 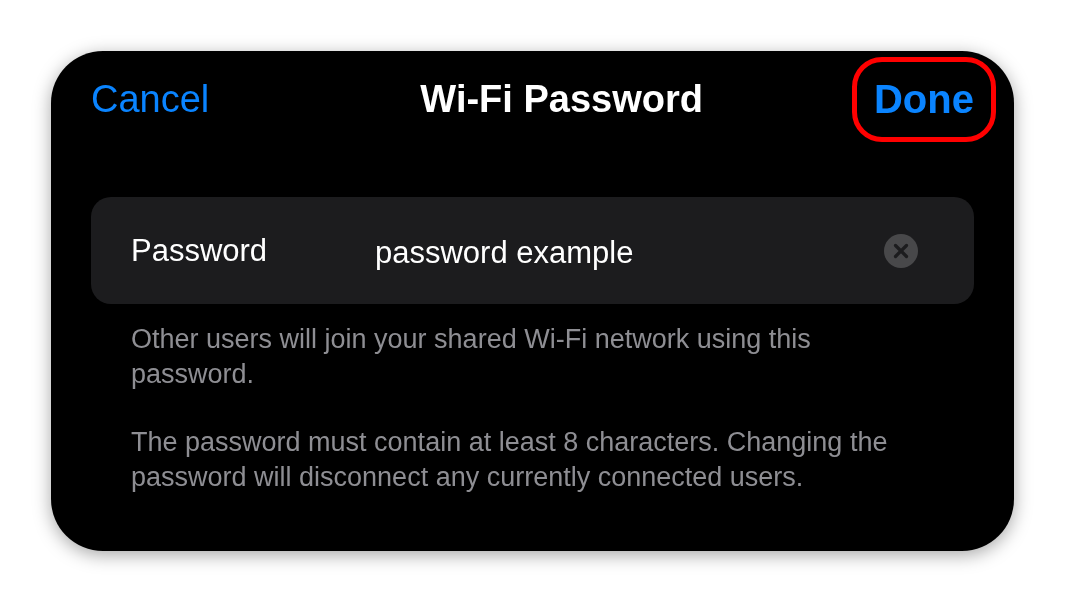 What do you see at coordinates (150, 99) in the screenshot?
I see `cancel-button: Cancel` at bounding box center [150, 99].